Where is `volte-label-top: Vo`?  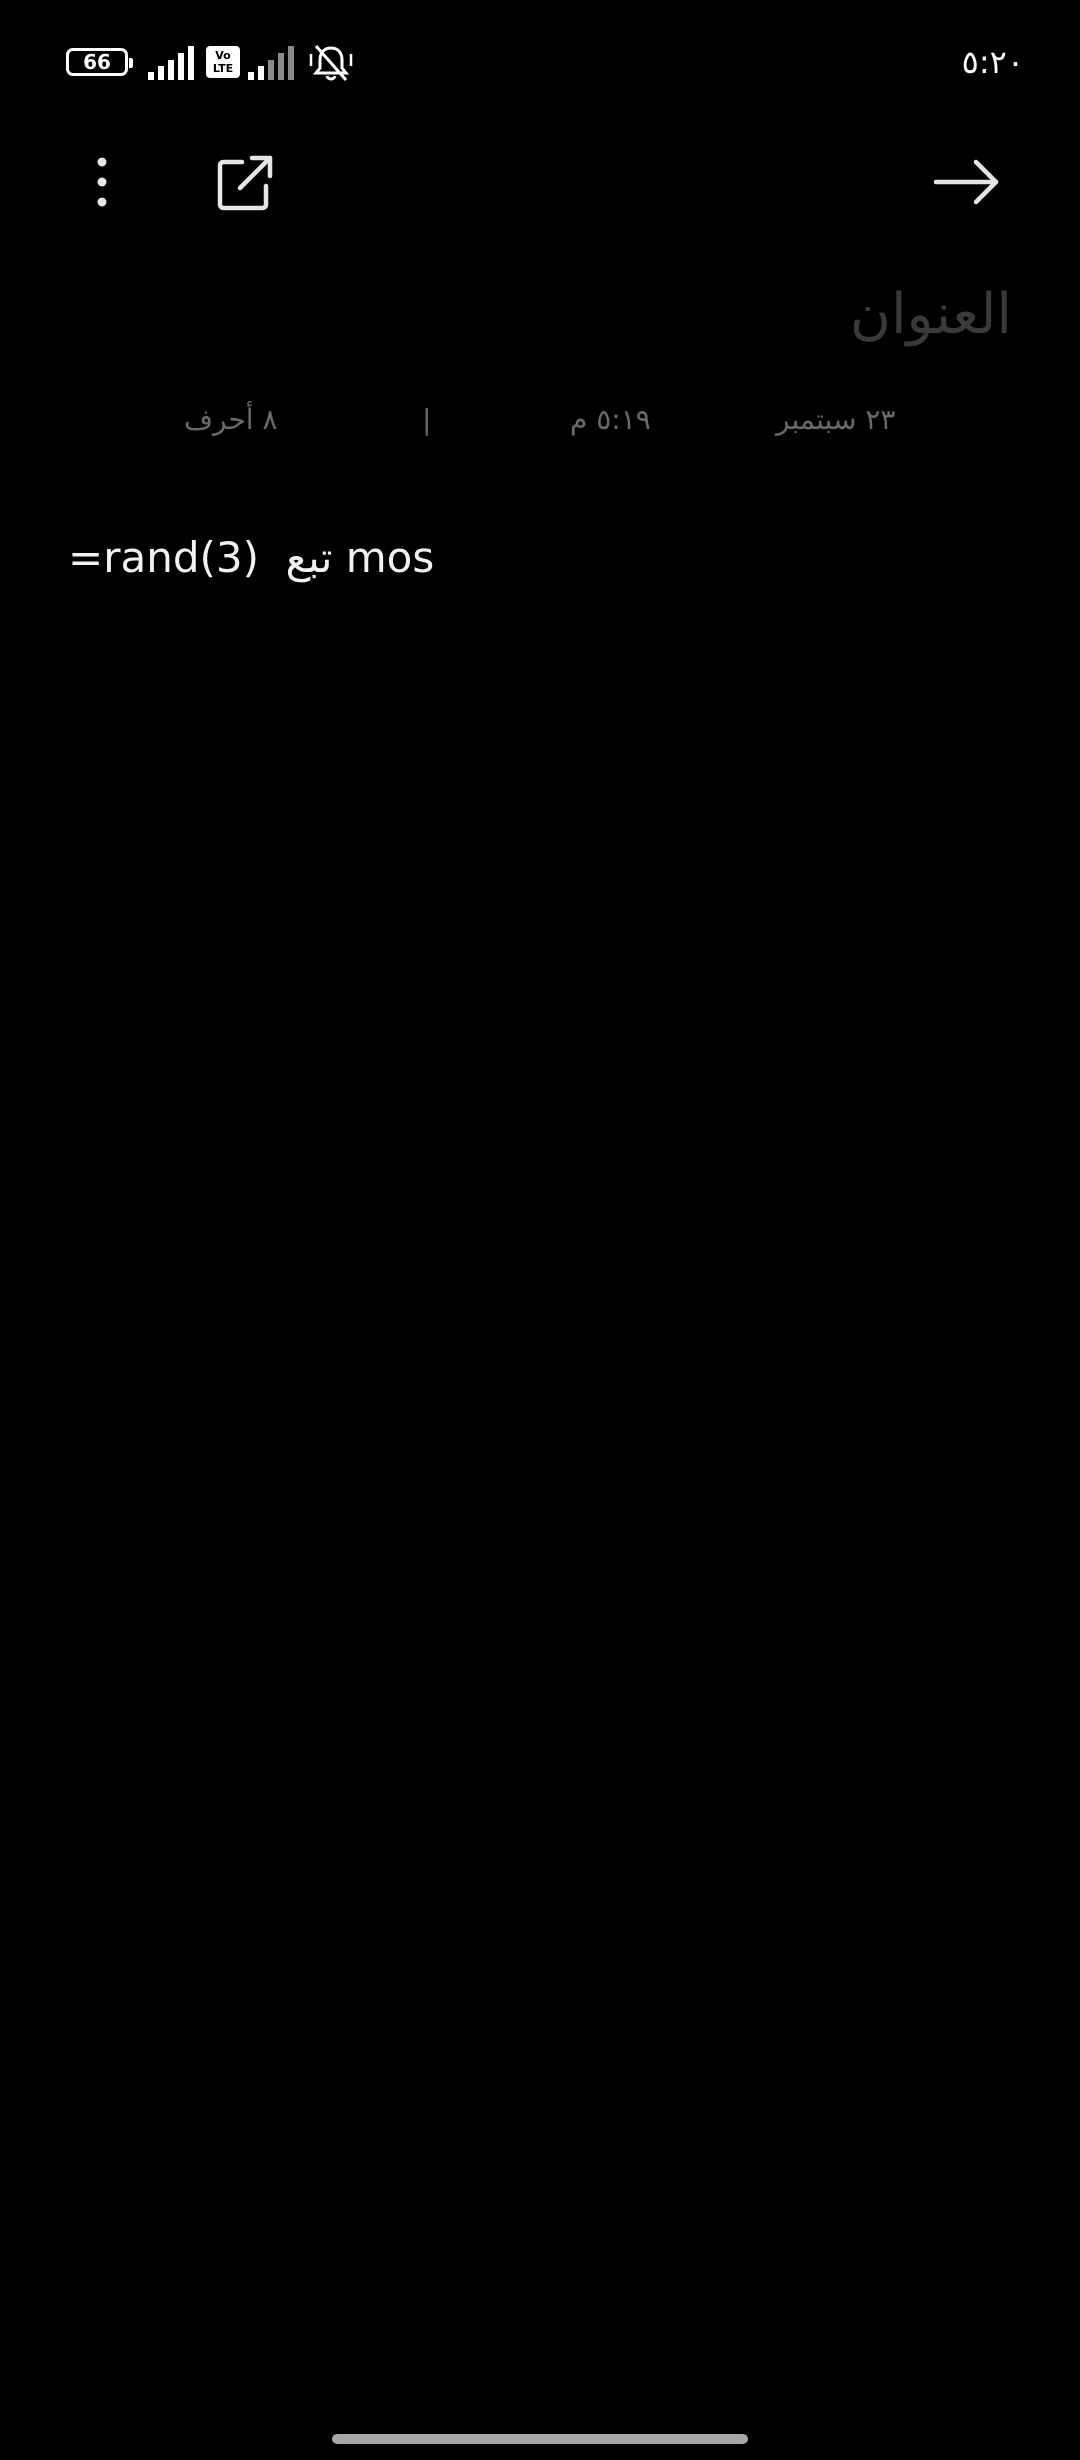
volte-label-top: Vo is located at coordinates (223, 55).